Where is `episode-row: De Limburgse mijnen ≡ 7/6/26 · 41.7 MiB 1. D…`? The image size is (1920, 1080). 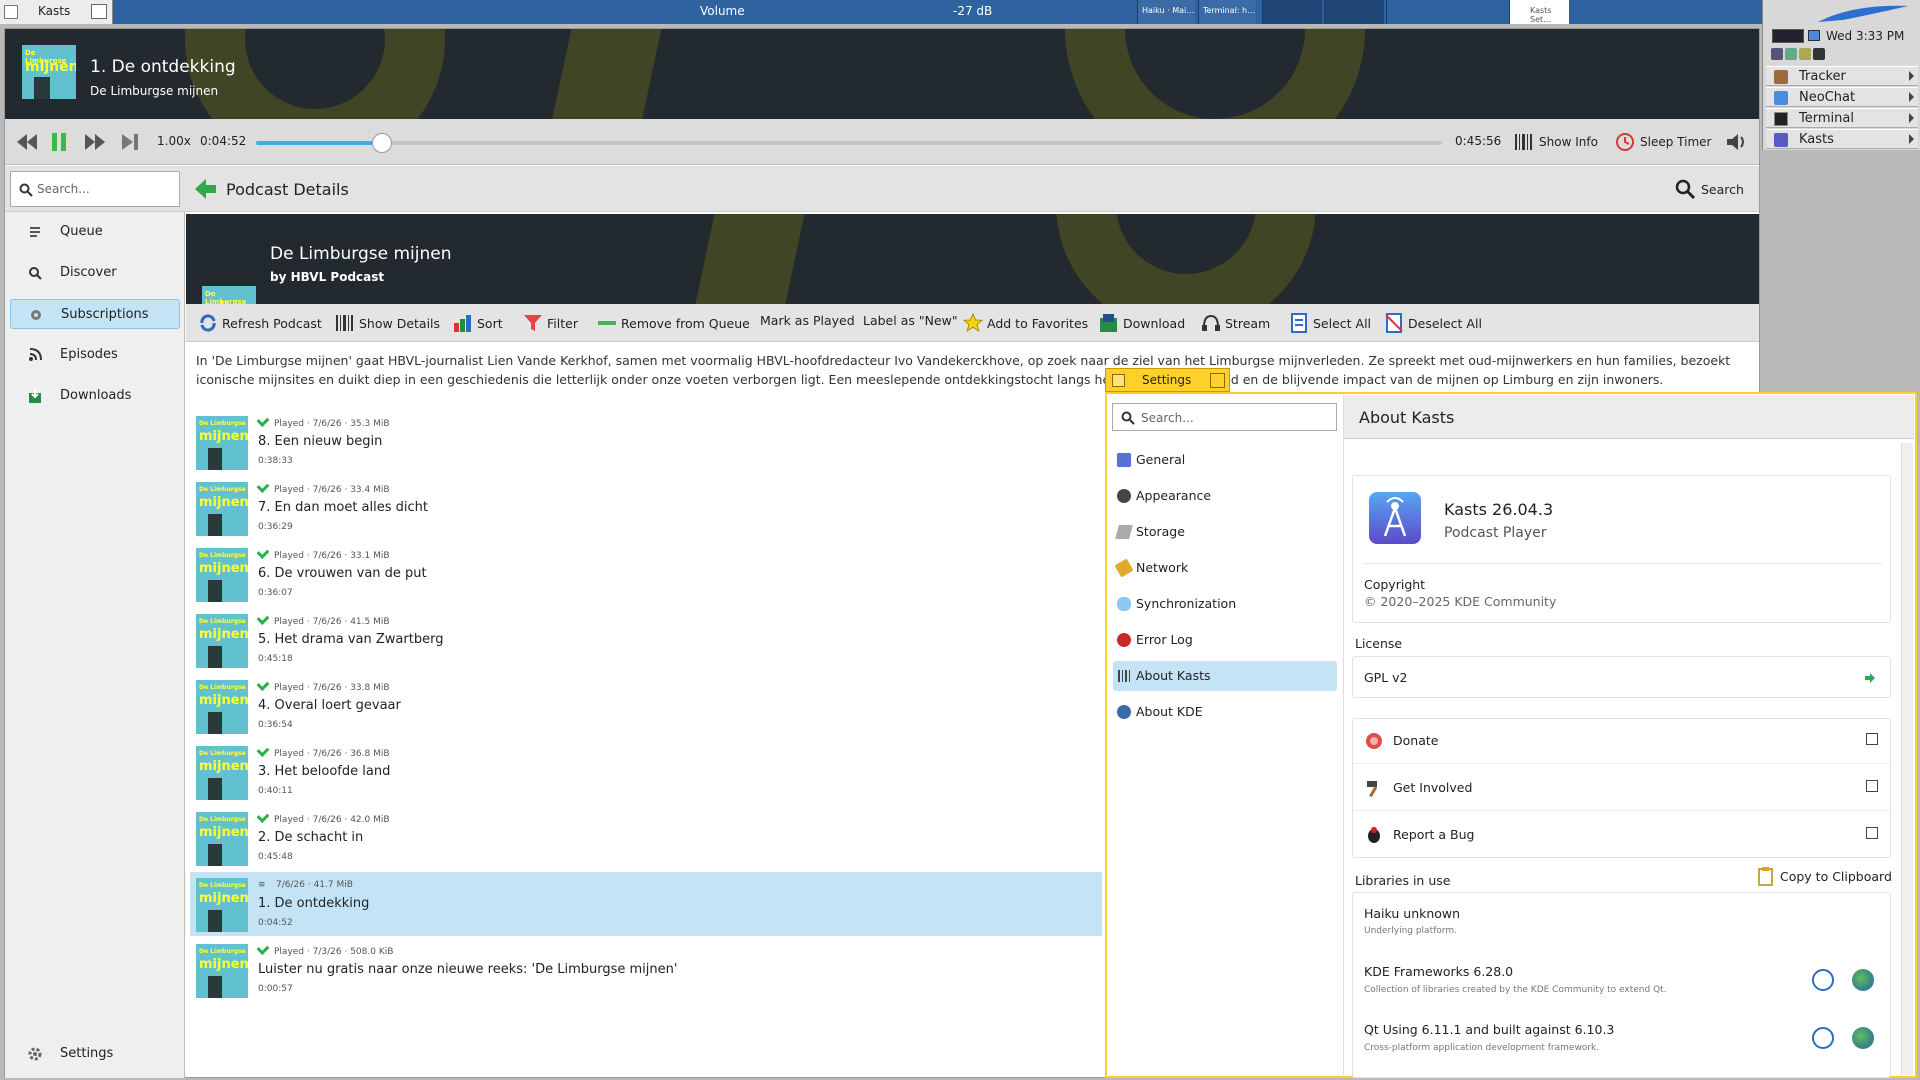
episode-row: De Limburgse mijnen ≡ 7/6/26 · 41.7 MiB 1. D… is located at coordinates (646, 904).